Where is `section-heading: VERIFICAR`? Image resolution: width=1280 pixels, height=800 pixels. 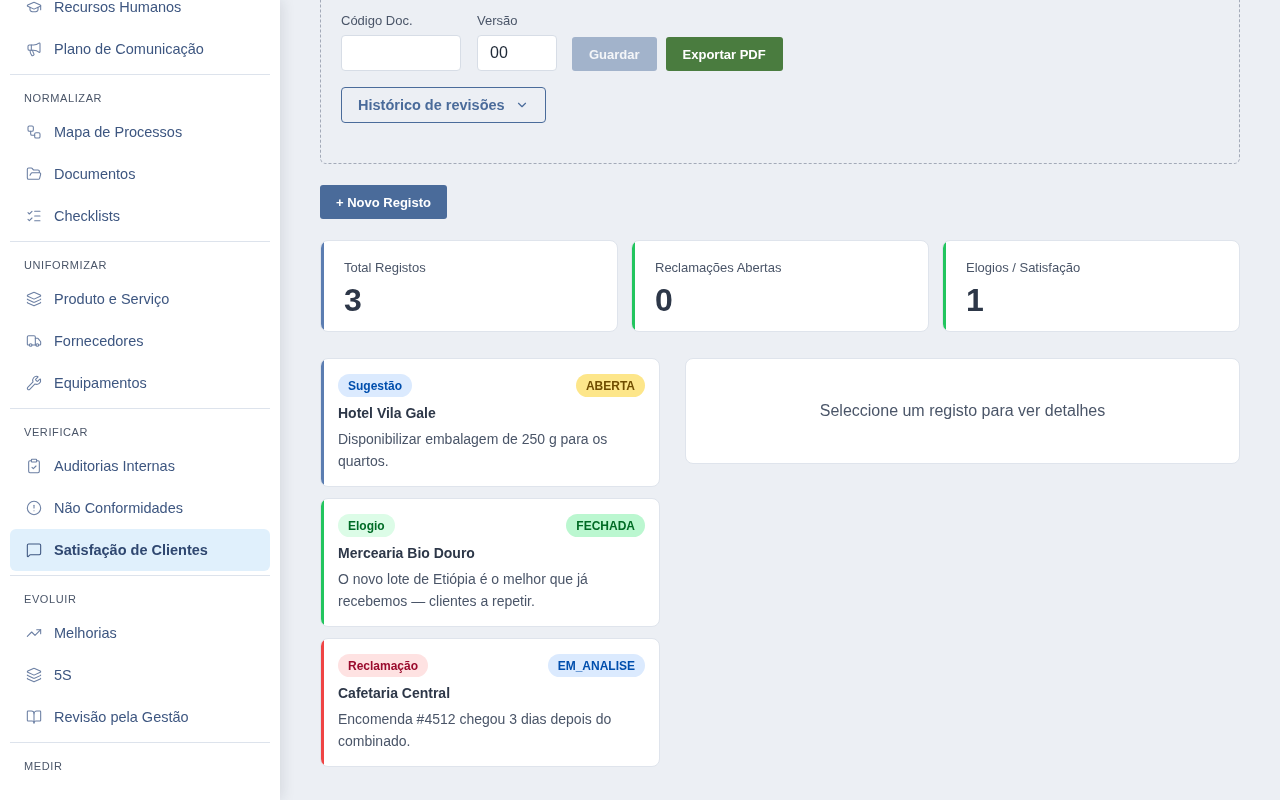
section-heading: VERIFICAR is located at coordinates (56, 432).